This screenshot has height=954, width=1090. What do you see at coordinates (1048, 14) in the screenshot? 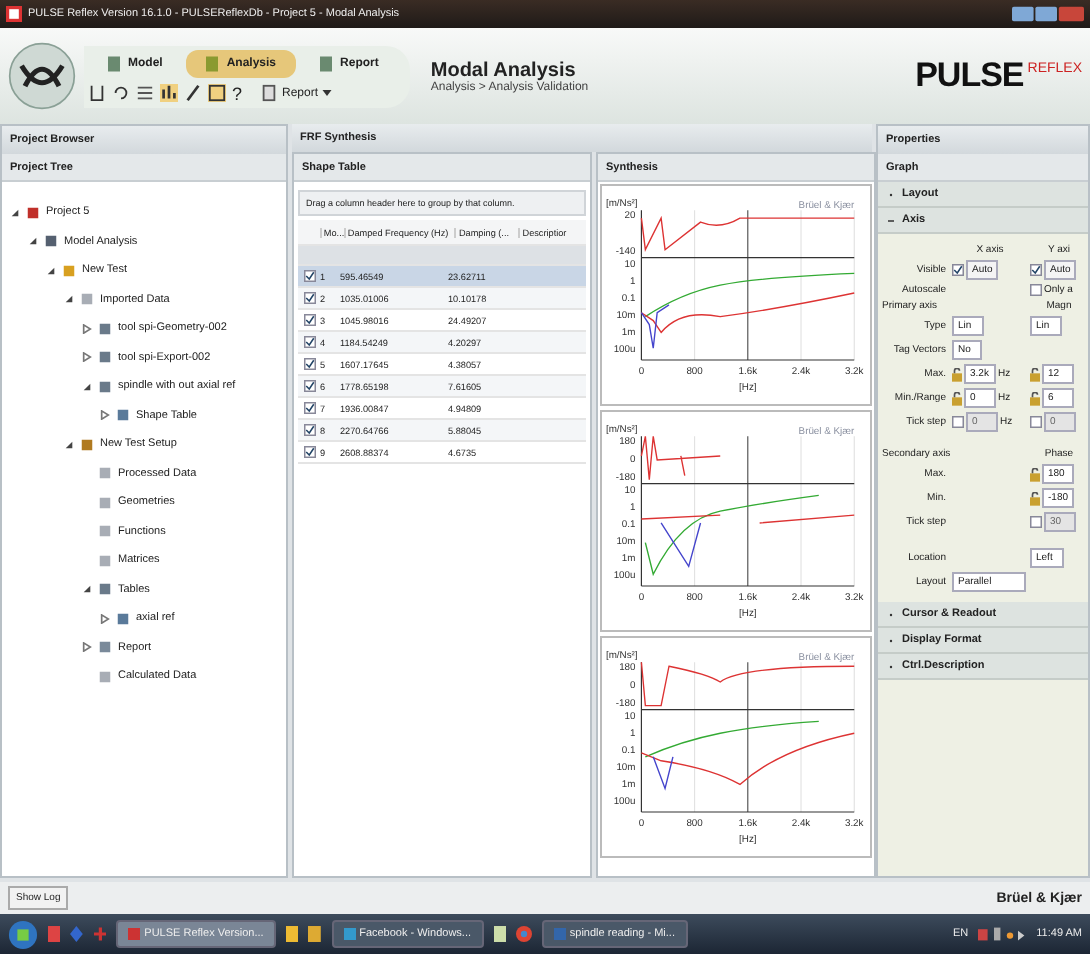
I see `window-controls-icon` at bounding box center [1048, 14].